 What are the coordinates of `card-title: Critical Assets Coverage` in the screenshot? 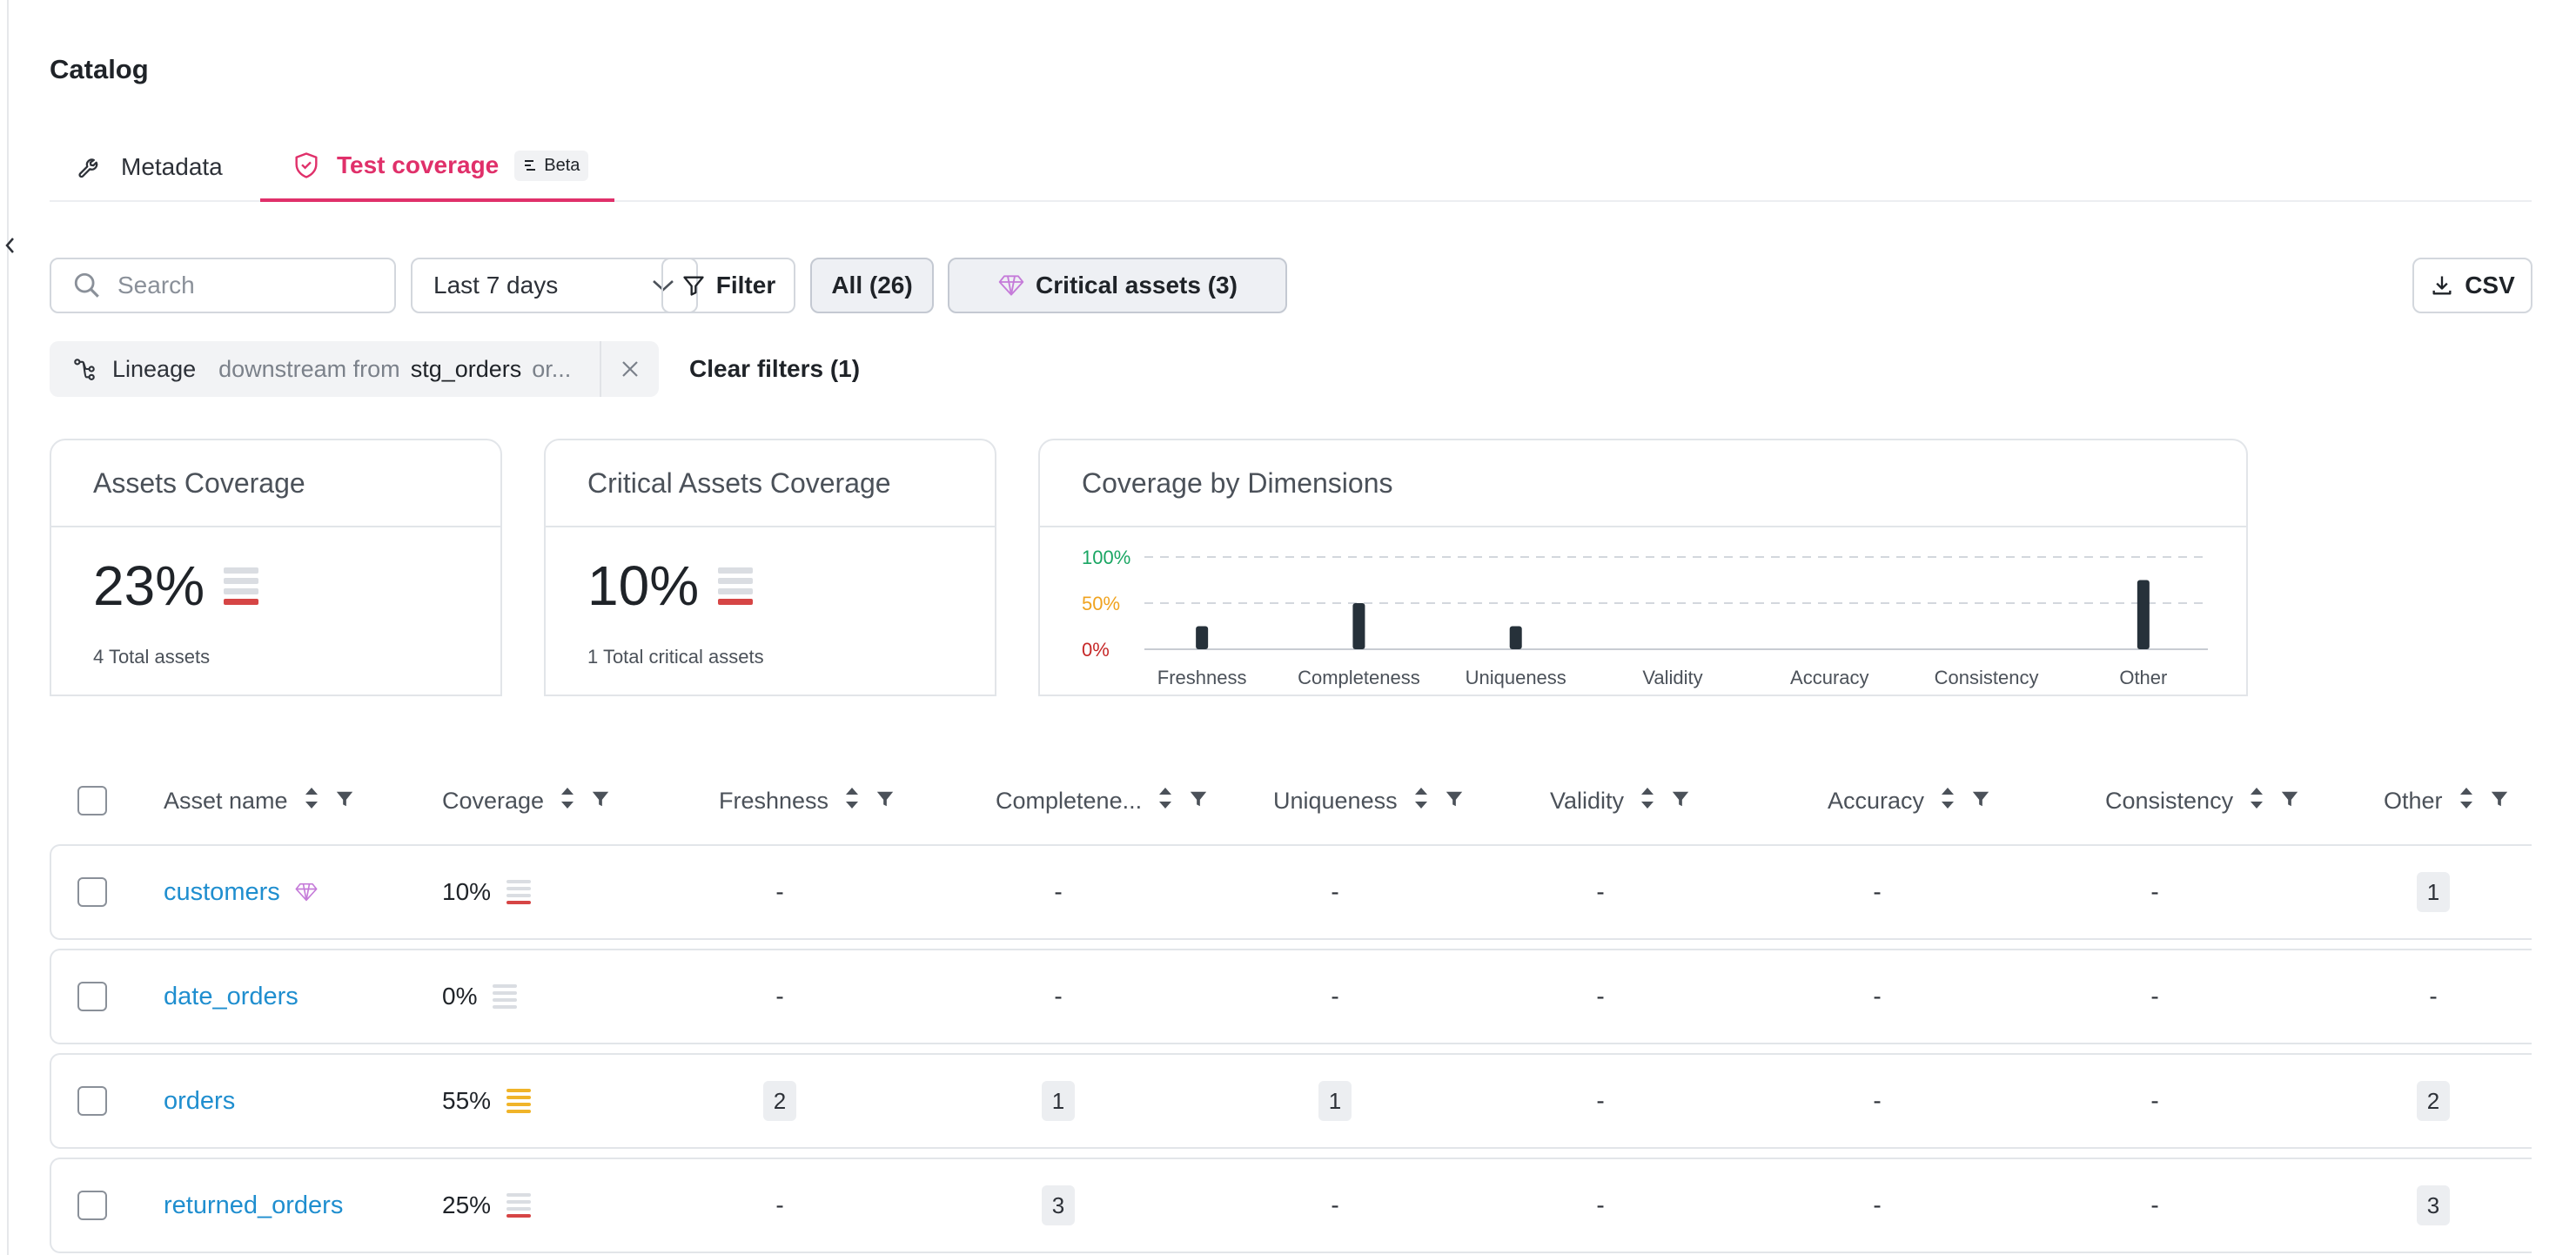 It's located at (770, 483).